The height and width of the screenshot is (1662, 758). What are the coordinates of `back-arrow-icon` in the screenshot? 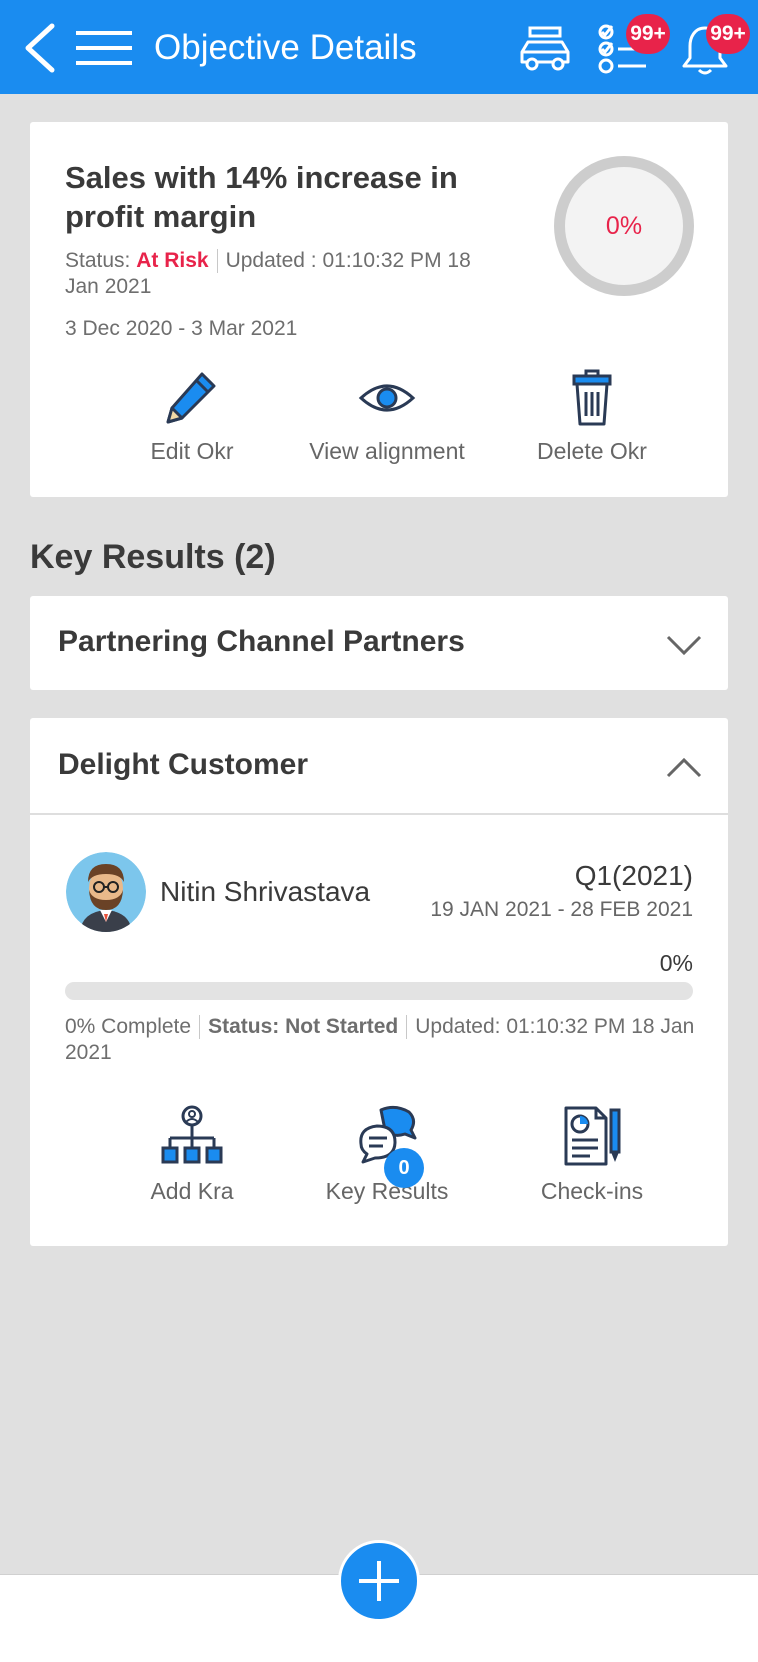 It's located at (40, 48).